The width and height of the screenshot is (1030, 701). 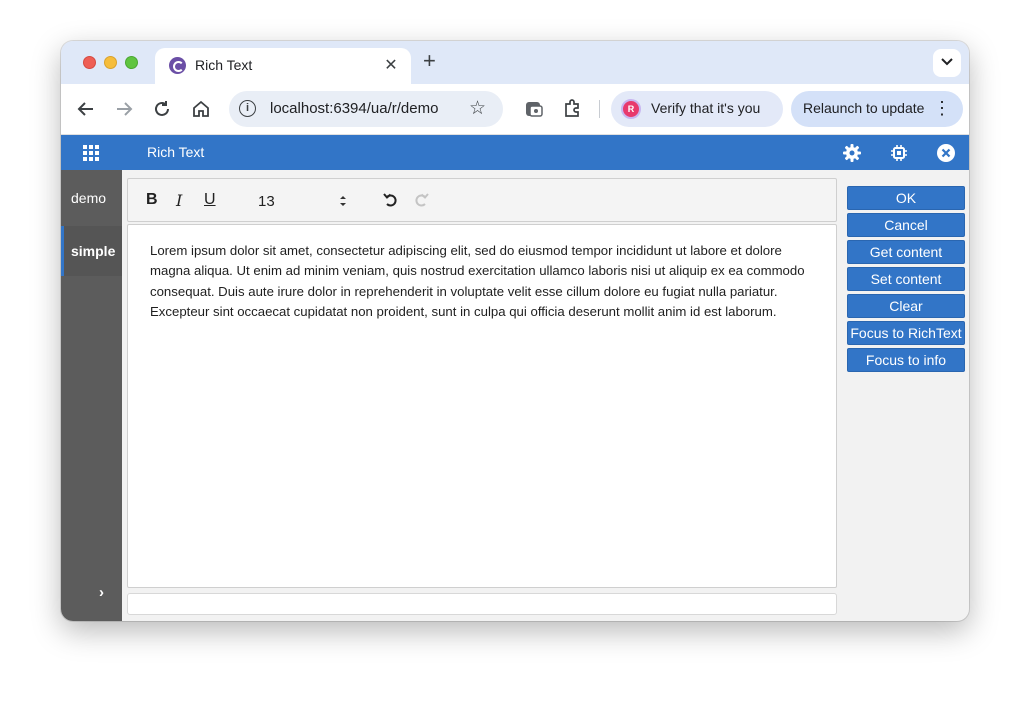 What do you see at coordinates (162, 109) in the screenshot?
I see `reload-icon` at bounding box center [162, 109].